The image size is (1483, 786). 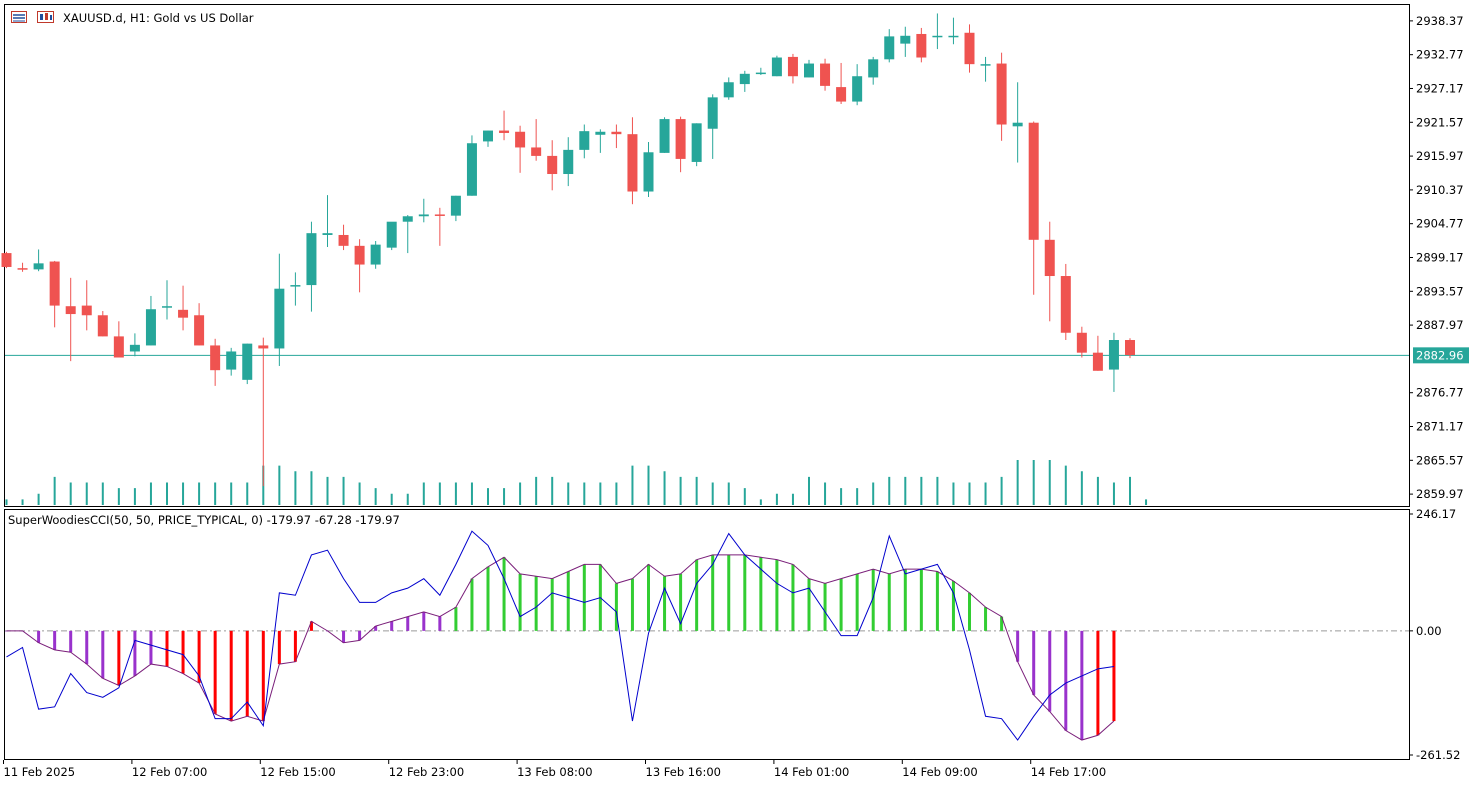 I want to click on chart-window-icon, so click(x=19, y=17).